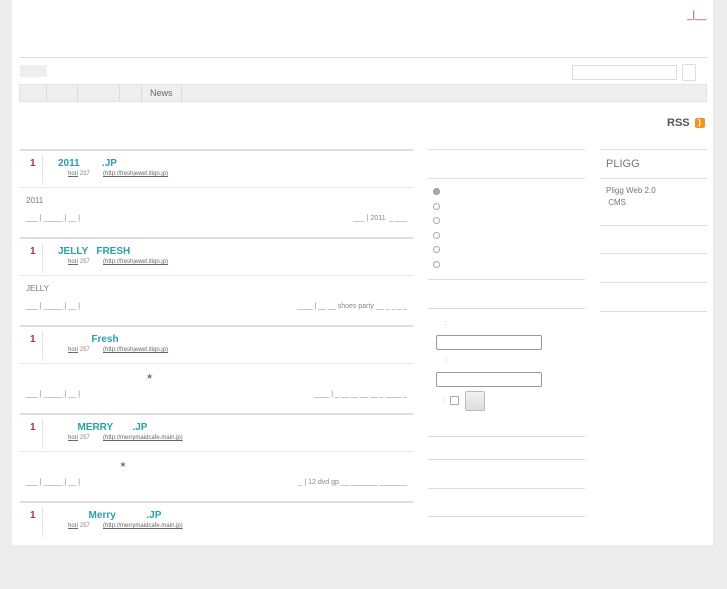 Image resolution: width=727 pixels, height=589 pixels. Describe the element at coordinates (454, 400) in the screenshot. I see `remember-checkbox` at that location.